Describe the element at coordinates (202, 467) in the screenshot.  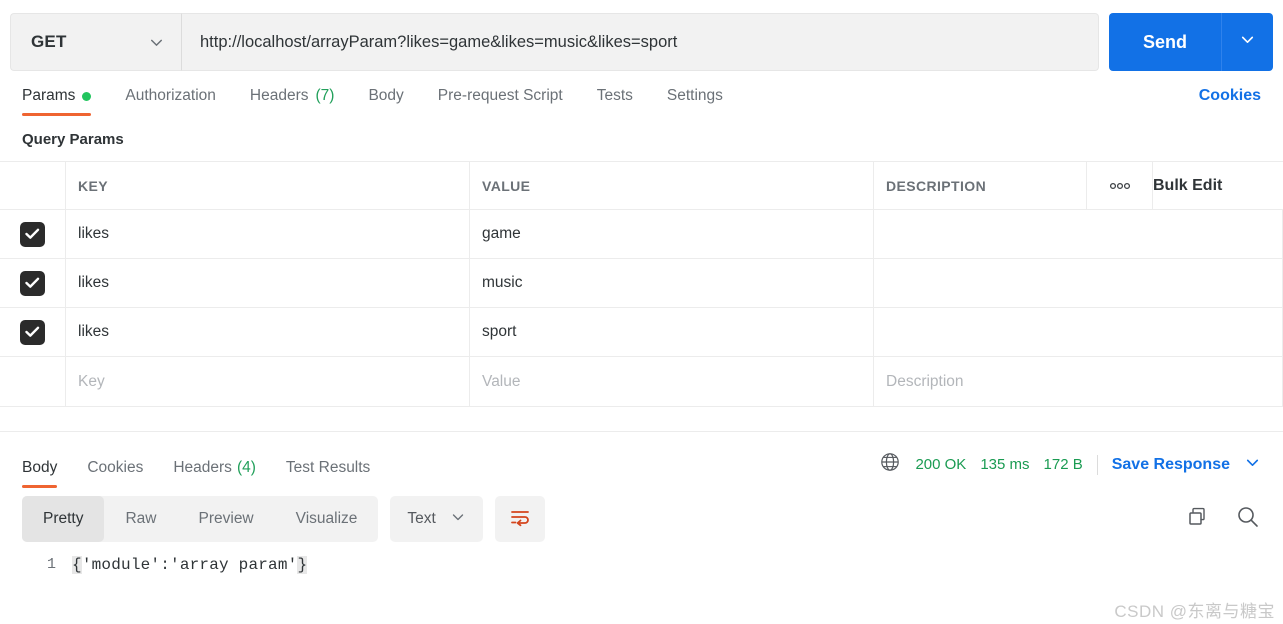
I see `response-tab-headers-label: Headers` at that location.